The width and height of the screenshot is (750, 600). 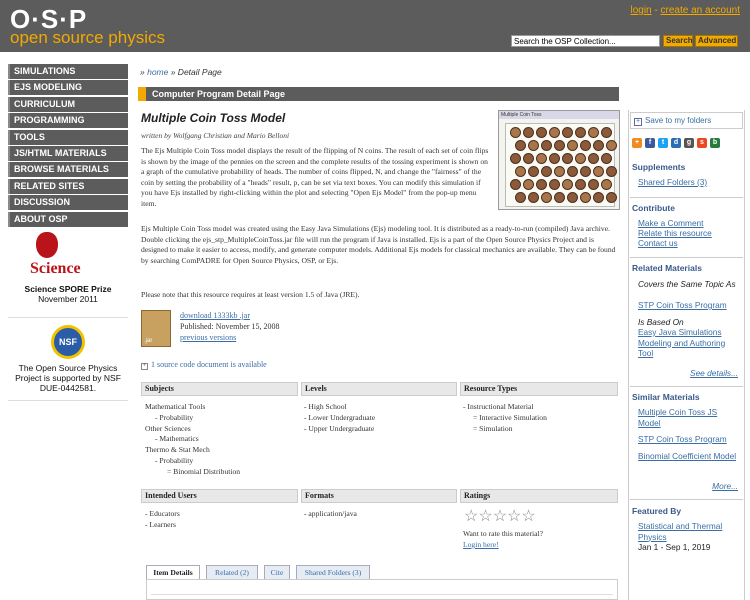 What do you see at coordinates (539, 496) in the screenshot?
I see `ratings-header: Ratings` at bounding box center [539, 496].